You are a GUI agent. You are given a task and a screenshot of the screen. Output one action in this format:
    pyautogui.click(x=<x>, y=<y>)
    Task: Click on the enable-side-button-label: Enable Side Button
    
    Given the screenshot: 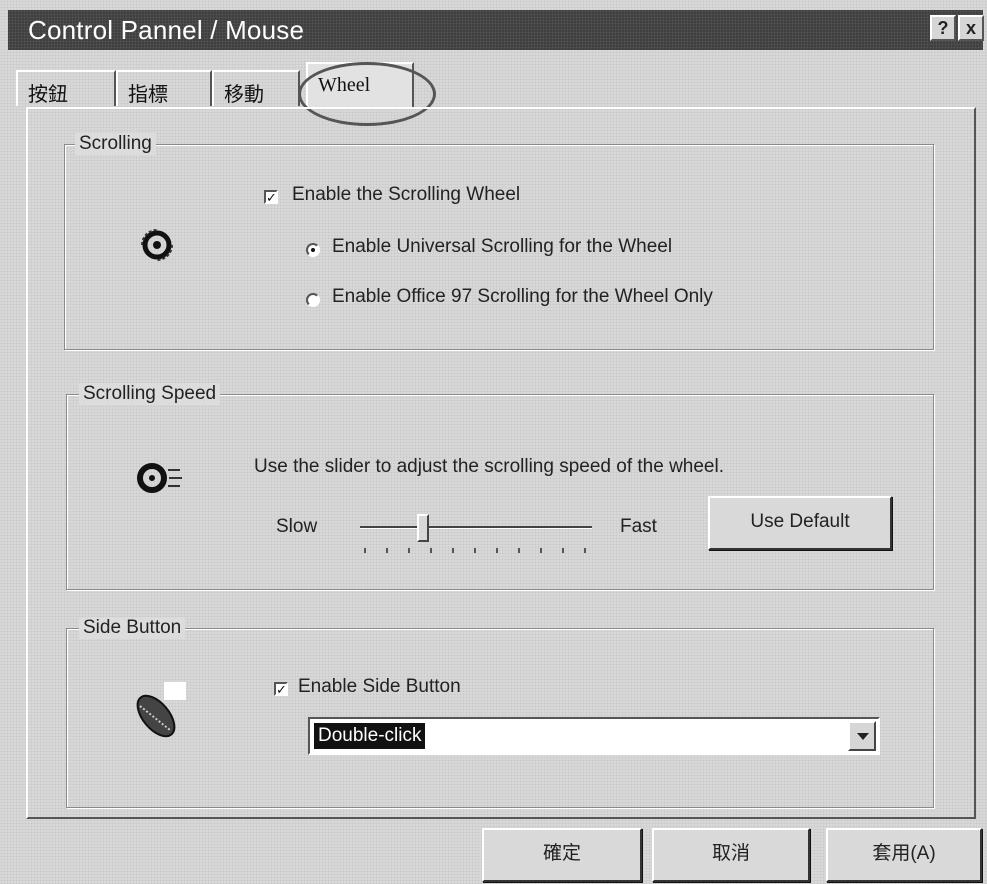 What is the action you would take?
    pyautogui.click(x=379, y=686)
    